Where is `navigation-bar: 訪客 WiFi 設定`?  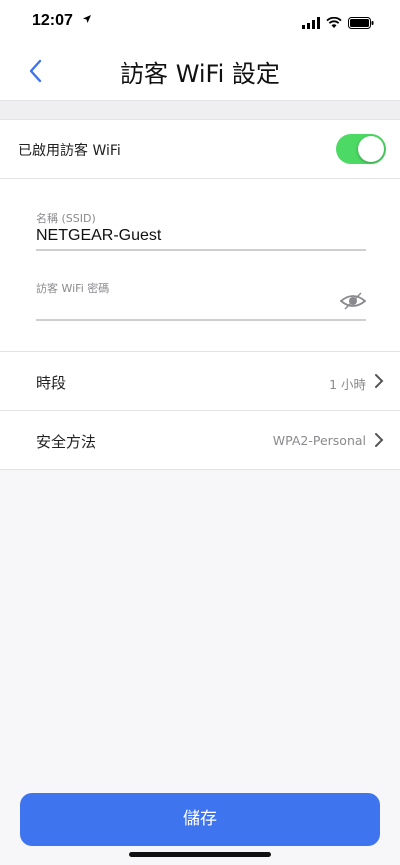
navigation-bar: 訪客 WiFi 設定 is located at coordinates (200, 72).